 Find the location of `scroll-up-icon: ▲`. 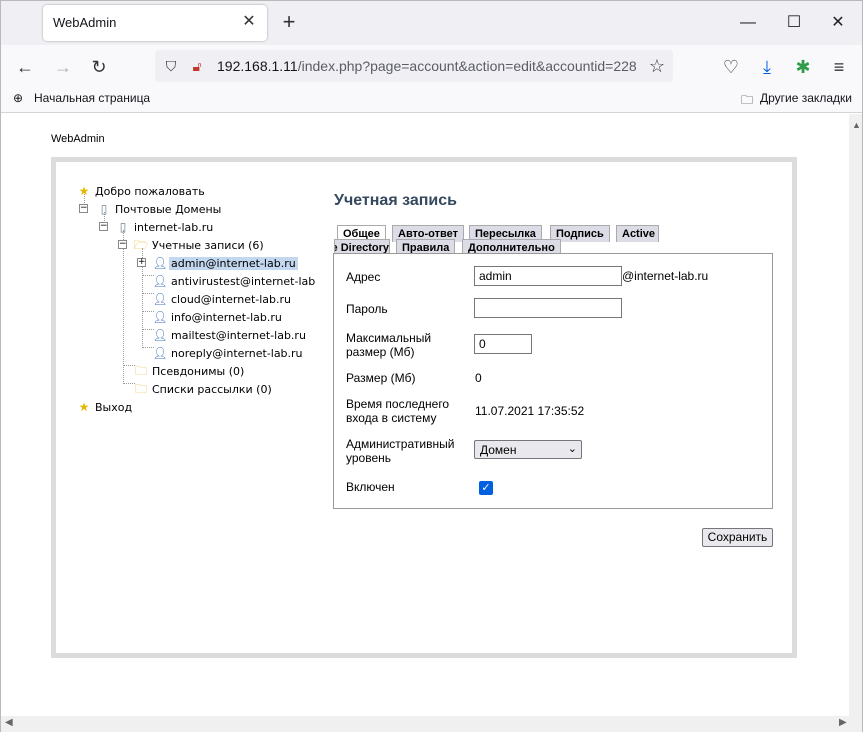

scroll-up-icon: ▲ is located at coordinates (856, 125).